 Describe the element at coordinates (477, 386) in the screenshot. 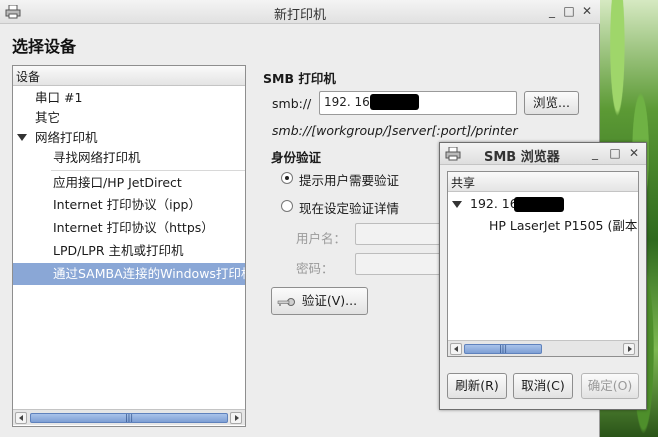

I see `refresh-button: 刷新(R)` at that location.